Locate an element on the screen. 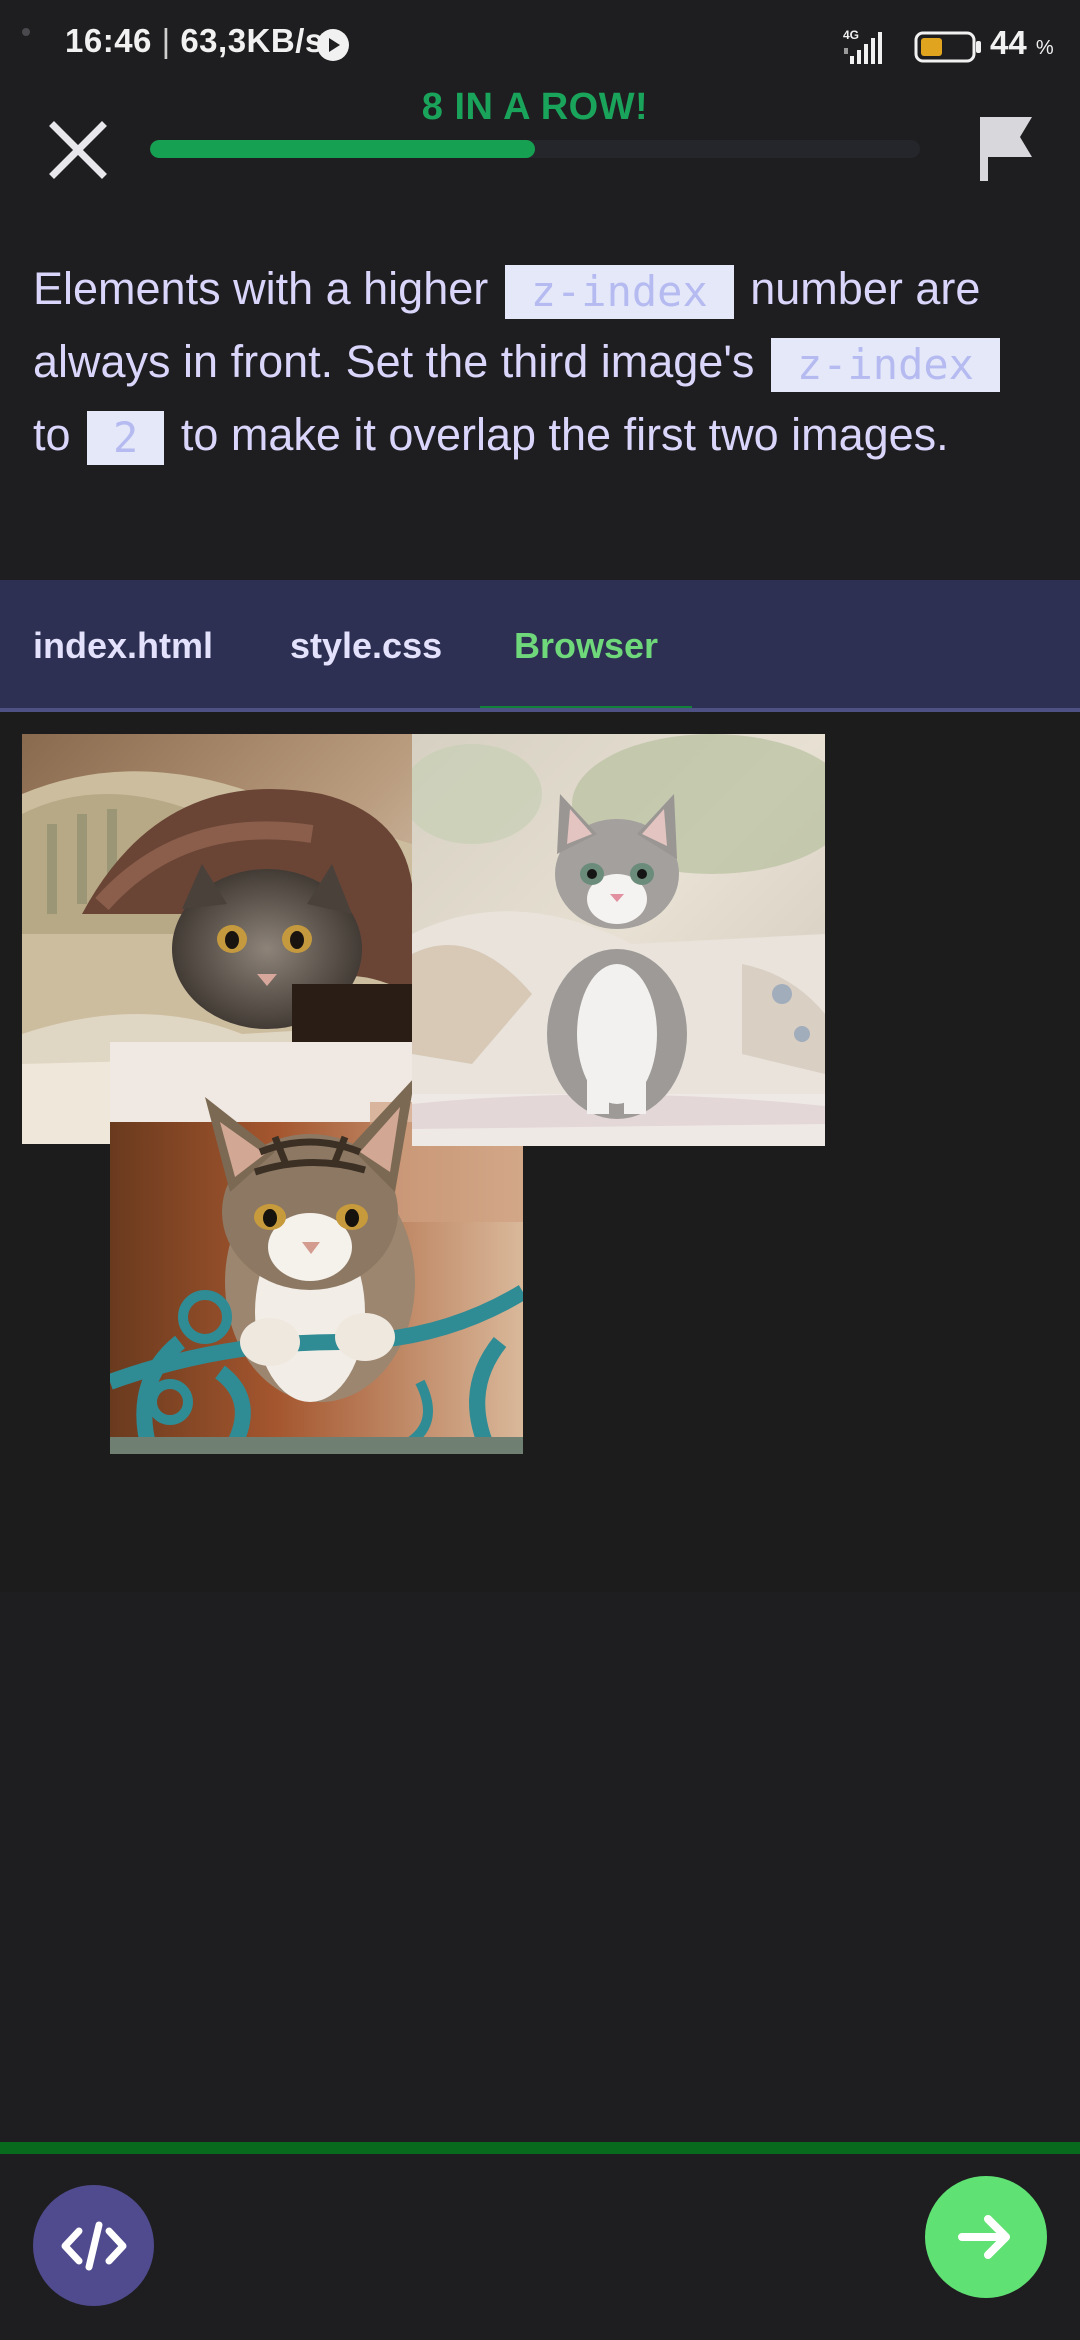 This screenshot has height=2340, width=1080. play-icon is located at coordinates (333, 45).